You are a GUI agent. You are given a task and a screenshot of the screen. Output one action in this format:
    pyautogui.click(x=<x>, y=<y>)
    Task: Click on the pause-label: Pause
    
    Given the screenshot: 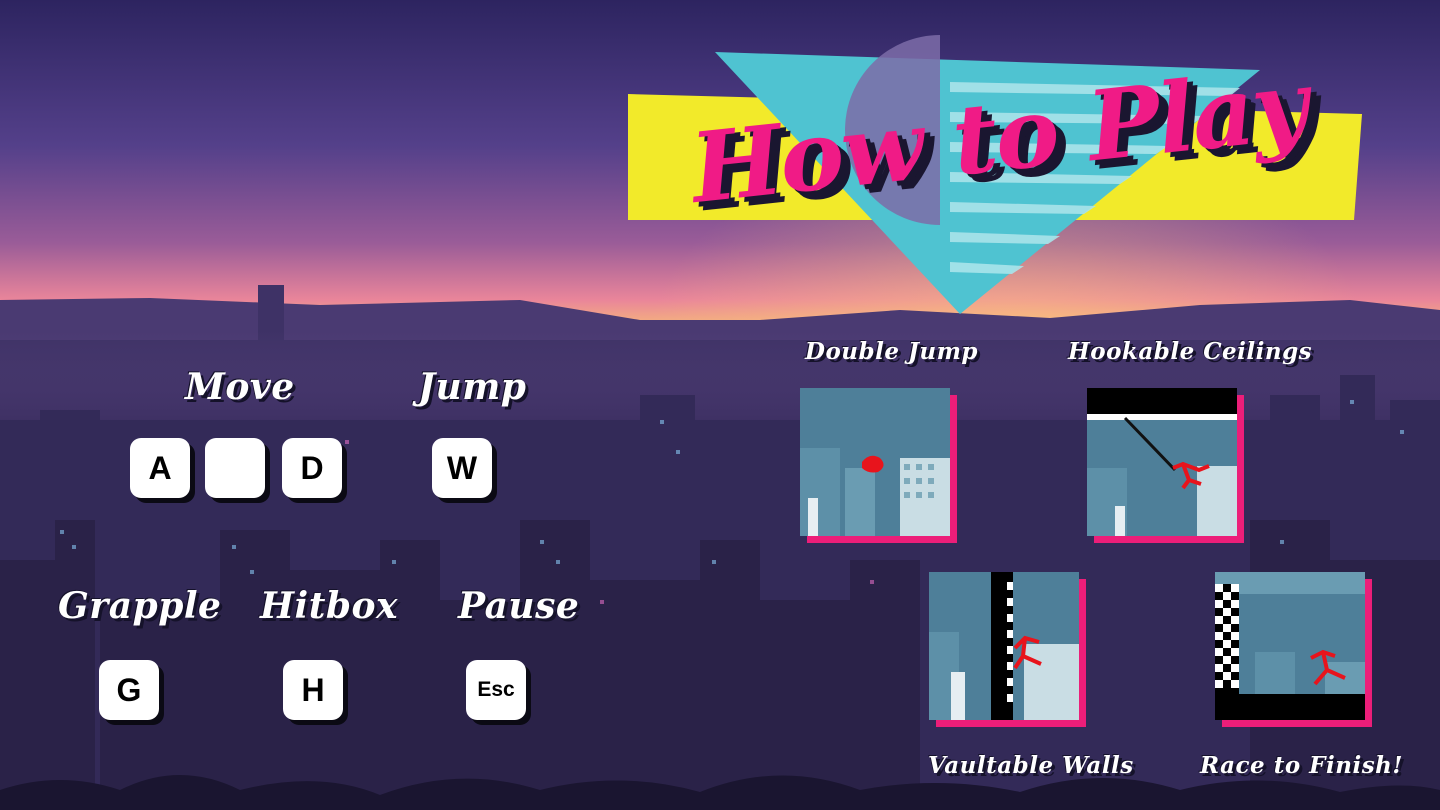 What is the action you would take?
    pyautogui.click(x=519, y=606)
    